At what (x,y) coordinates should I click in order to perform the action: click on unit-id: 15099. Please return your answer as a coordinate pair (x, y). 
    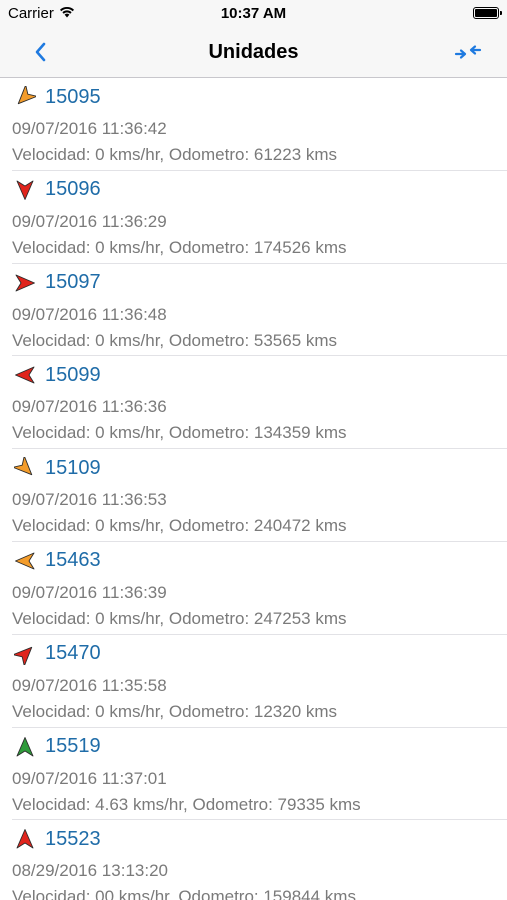
    Looking at the image, I should click on (73, 374).